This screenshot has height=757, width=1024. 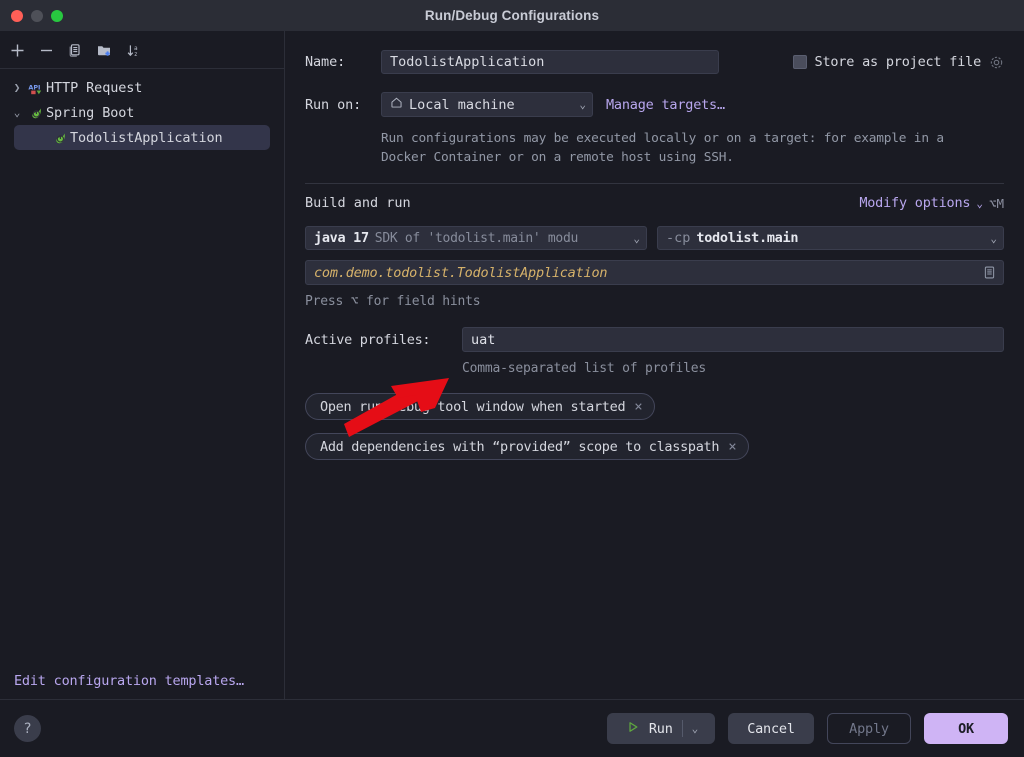 I want to click on field-hints-text: Press ⌥ for field hints, so click(x=393, y=301).